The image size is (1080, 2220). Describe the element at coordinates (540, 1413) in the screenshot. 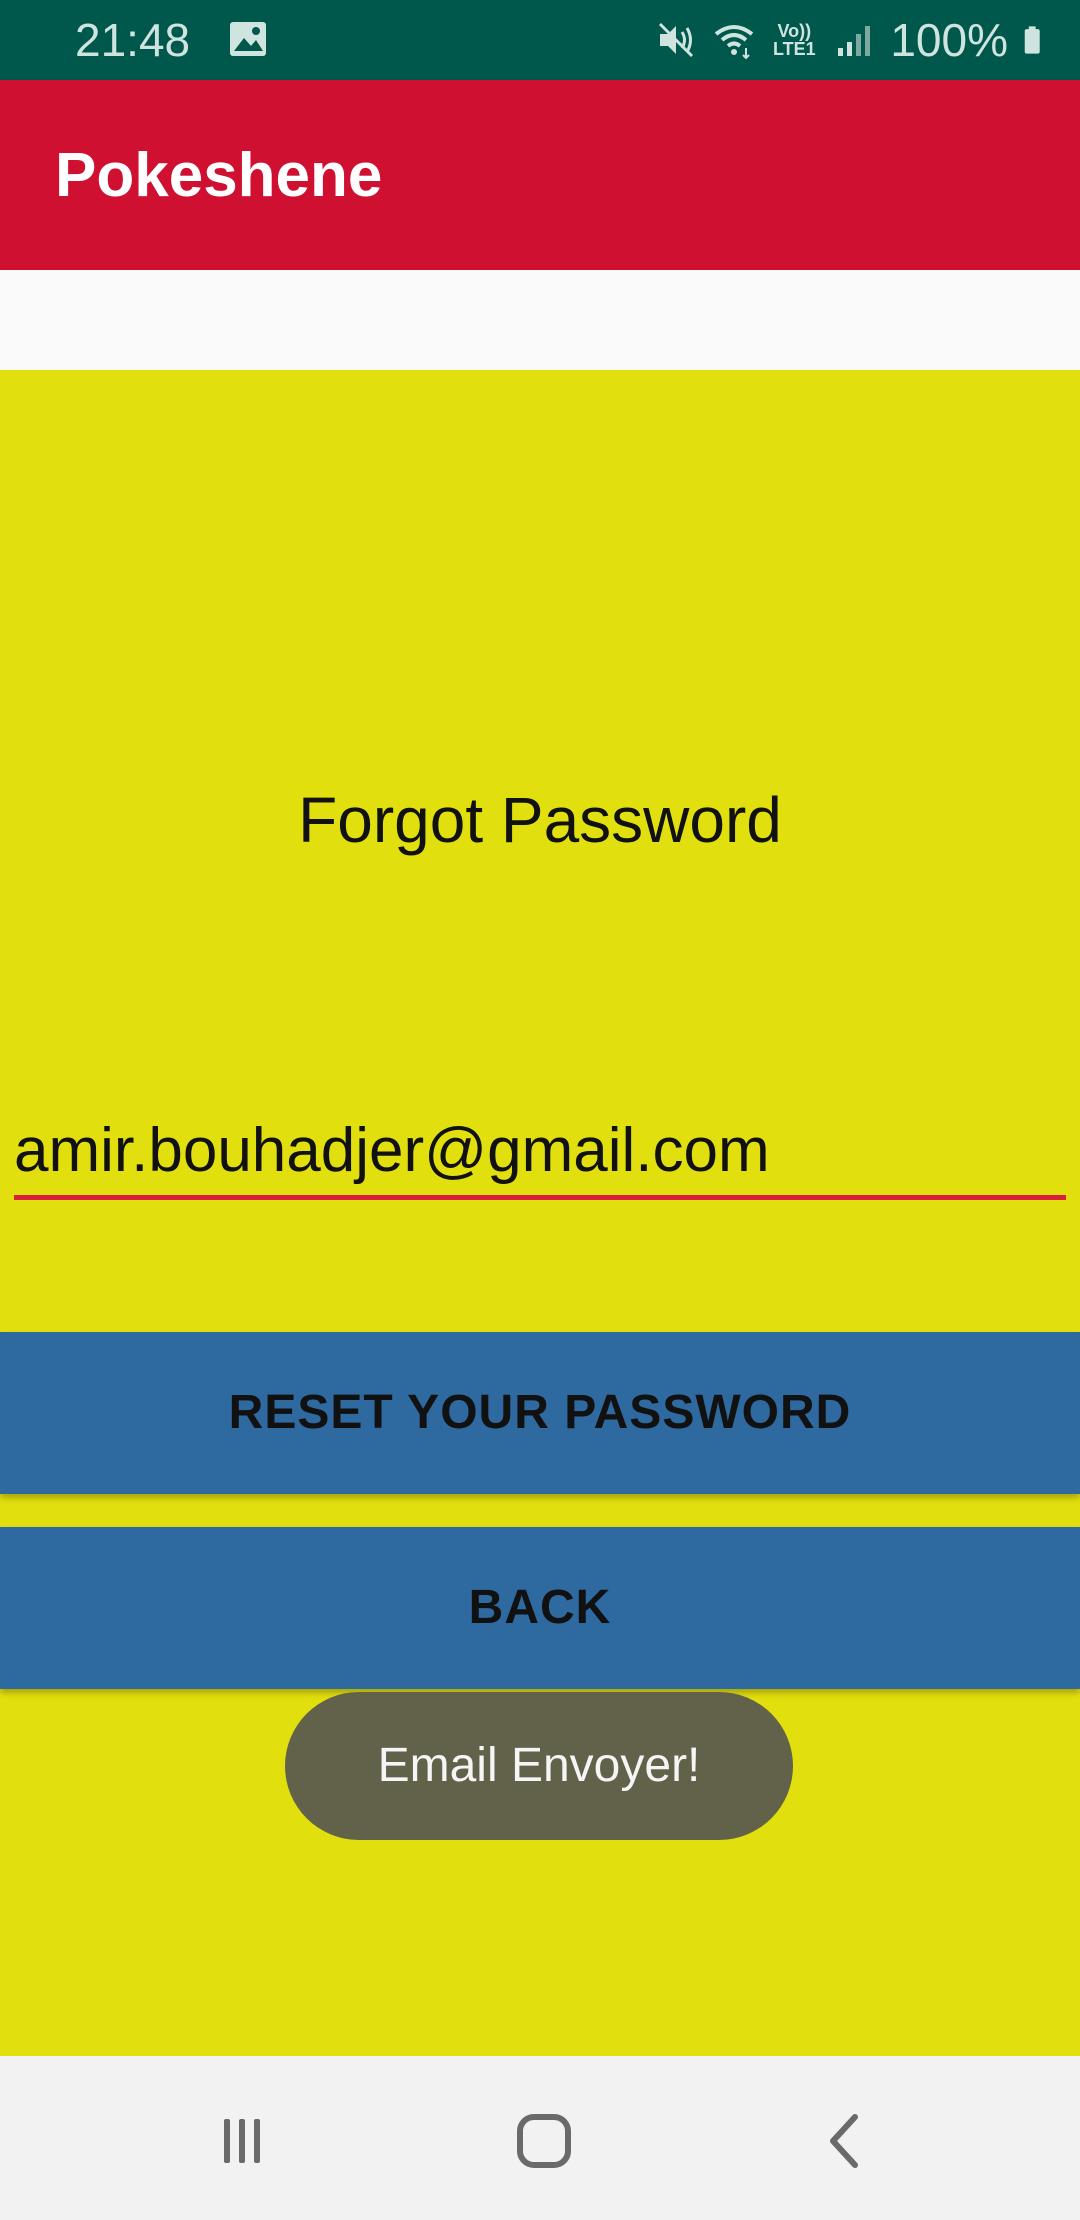

I see `reset-password-button: RESET YOUR PASSWORD` at that location.